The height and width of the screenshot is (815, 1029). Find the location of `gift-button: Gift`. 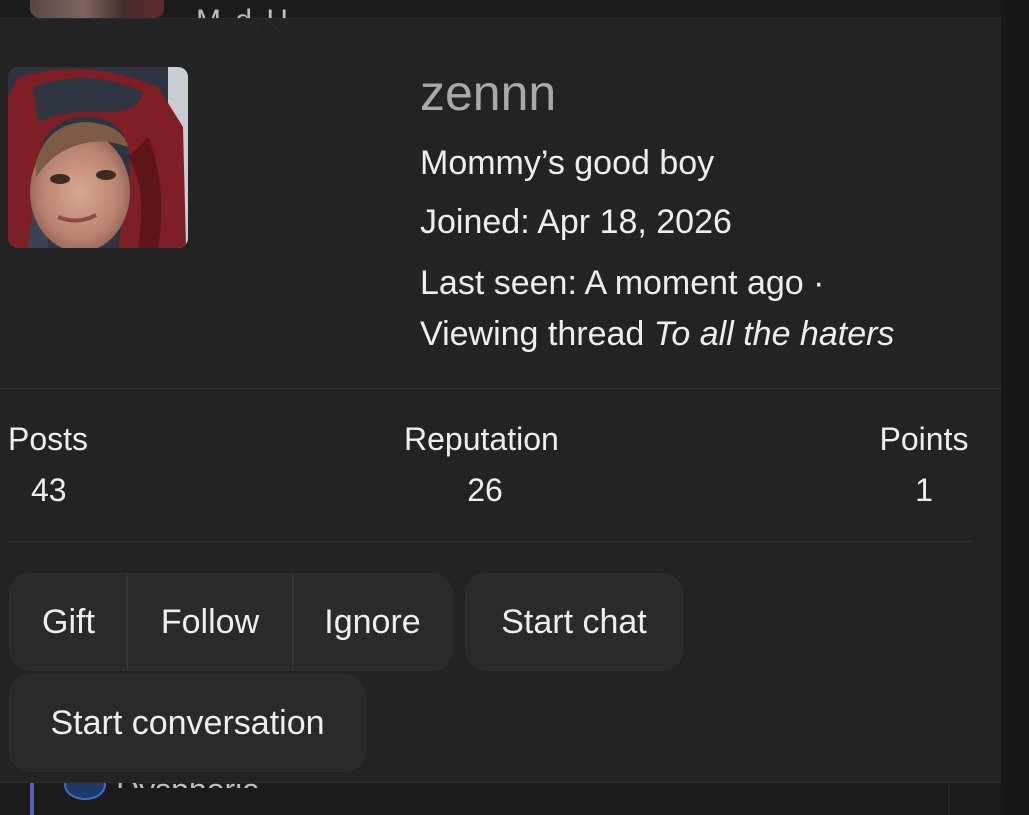

gift-button: Gift is located at coordinates (68, 622).